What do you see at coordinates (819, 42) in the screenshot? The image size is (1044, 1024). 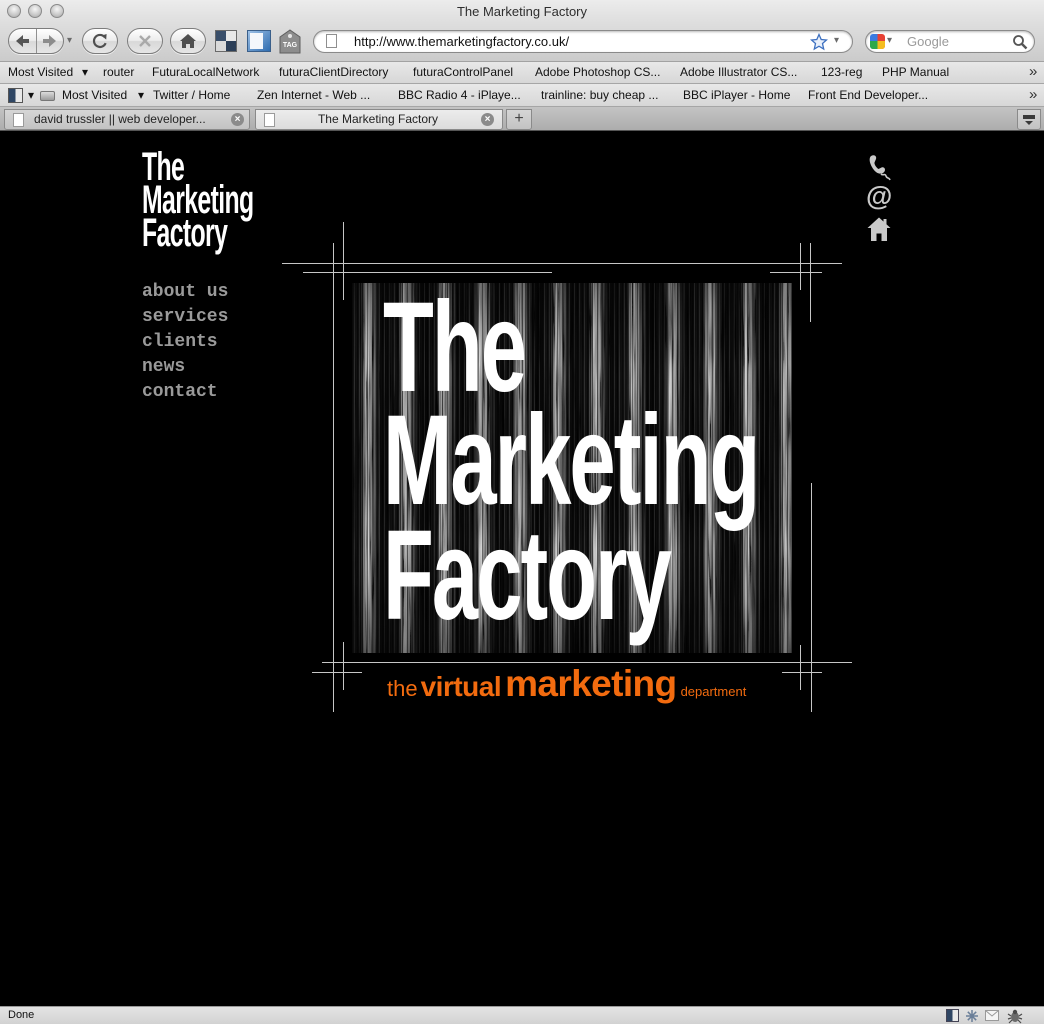 I see `star-icon` at bounding box center [819, 42].